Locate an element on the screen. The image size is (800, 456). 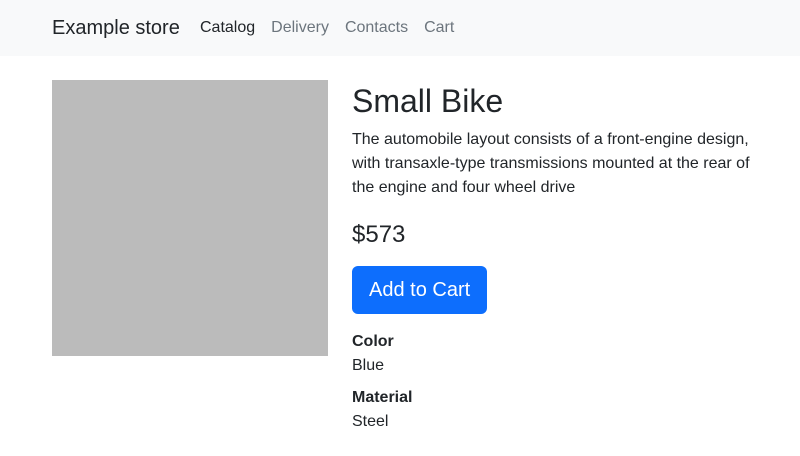
attribute-material: Material Steel is located at coordinates (557, 410).